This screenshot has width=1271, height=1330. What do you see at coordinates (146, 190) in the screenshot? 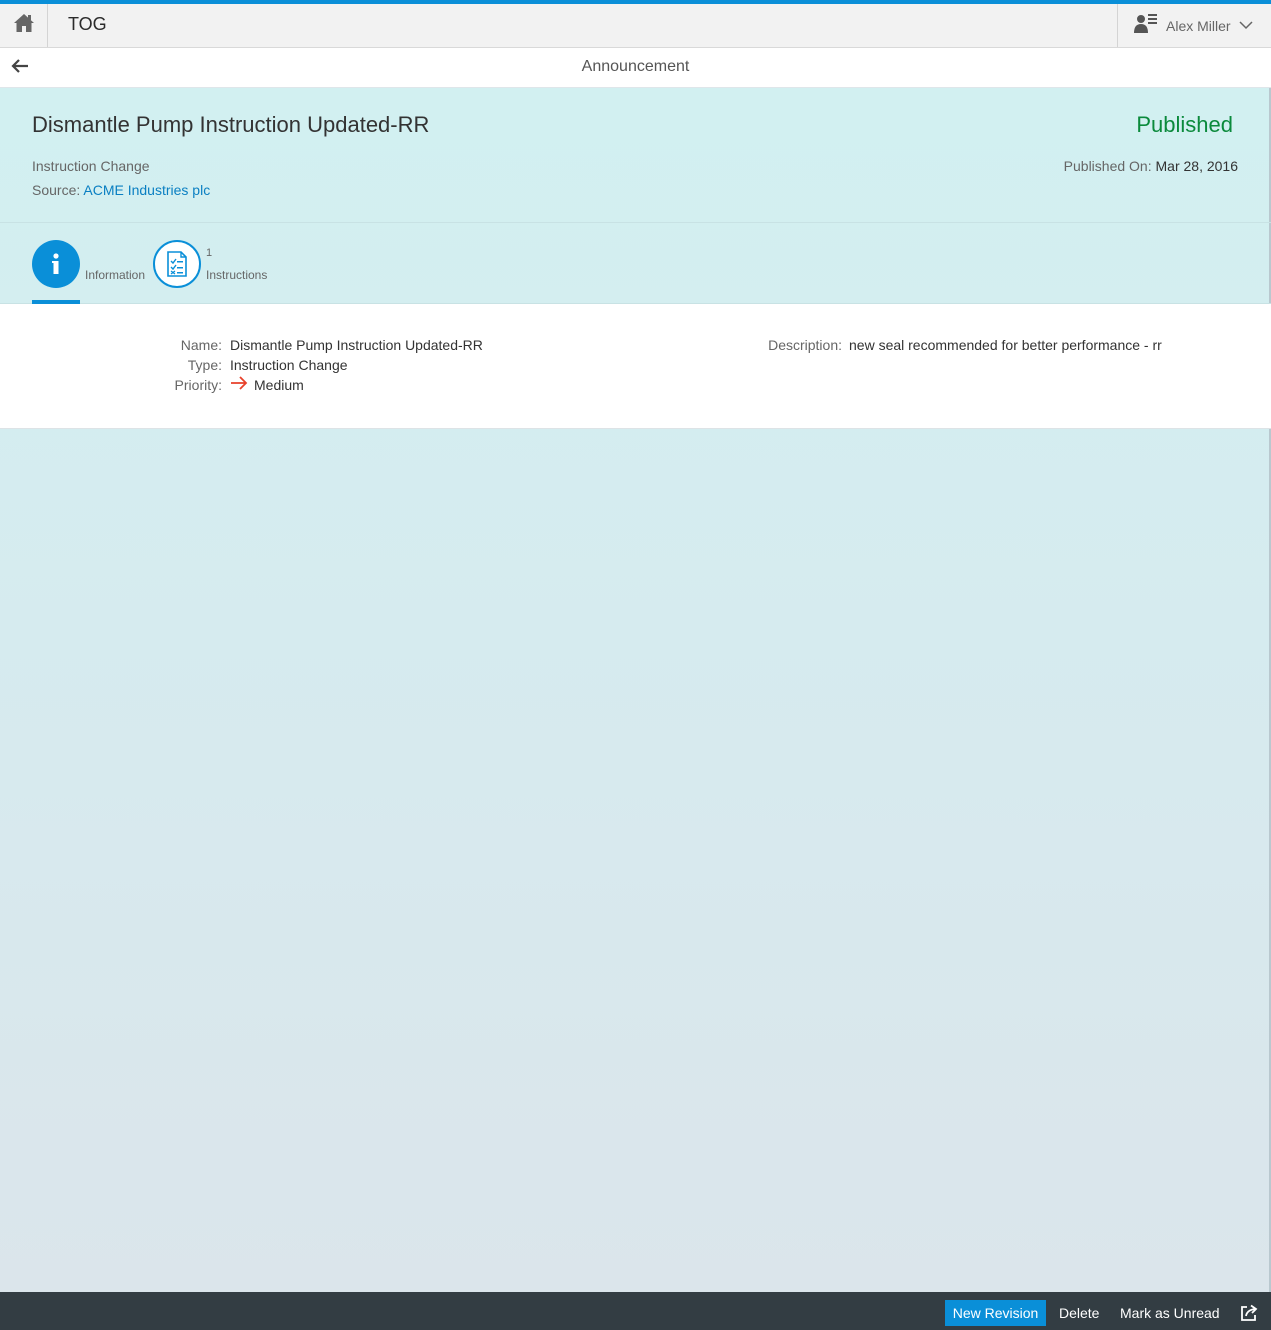
I see `source-link: ACME Industries plc` at bounding box center [146, 190].